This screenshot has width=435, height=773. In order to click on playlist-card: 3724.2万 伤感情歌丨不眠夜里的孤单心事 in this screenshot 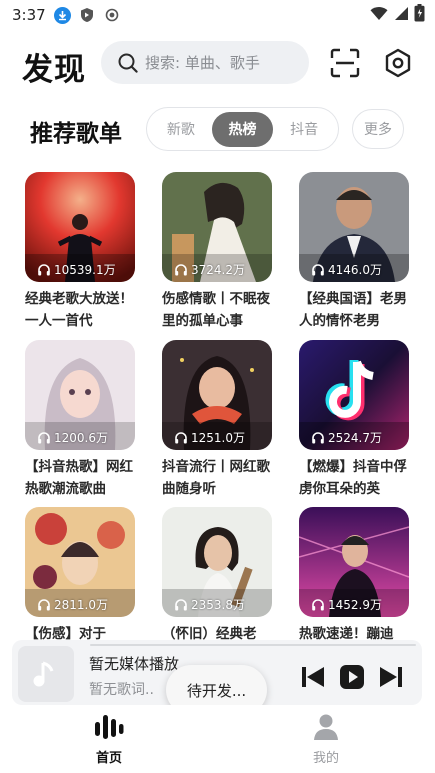, I will do `click(217, 252)`.